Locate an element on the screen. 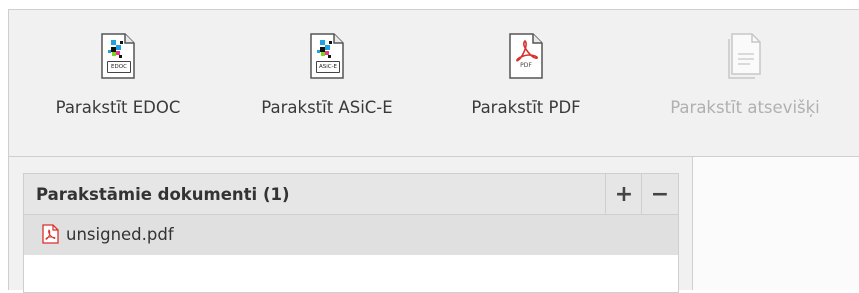 This screenshot has height=293, width=859. splitter is located at coordinates (685, 223).